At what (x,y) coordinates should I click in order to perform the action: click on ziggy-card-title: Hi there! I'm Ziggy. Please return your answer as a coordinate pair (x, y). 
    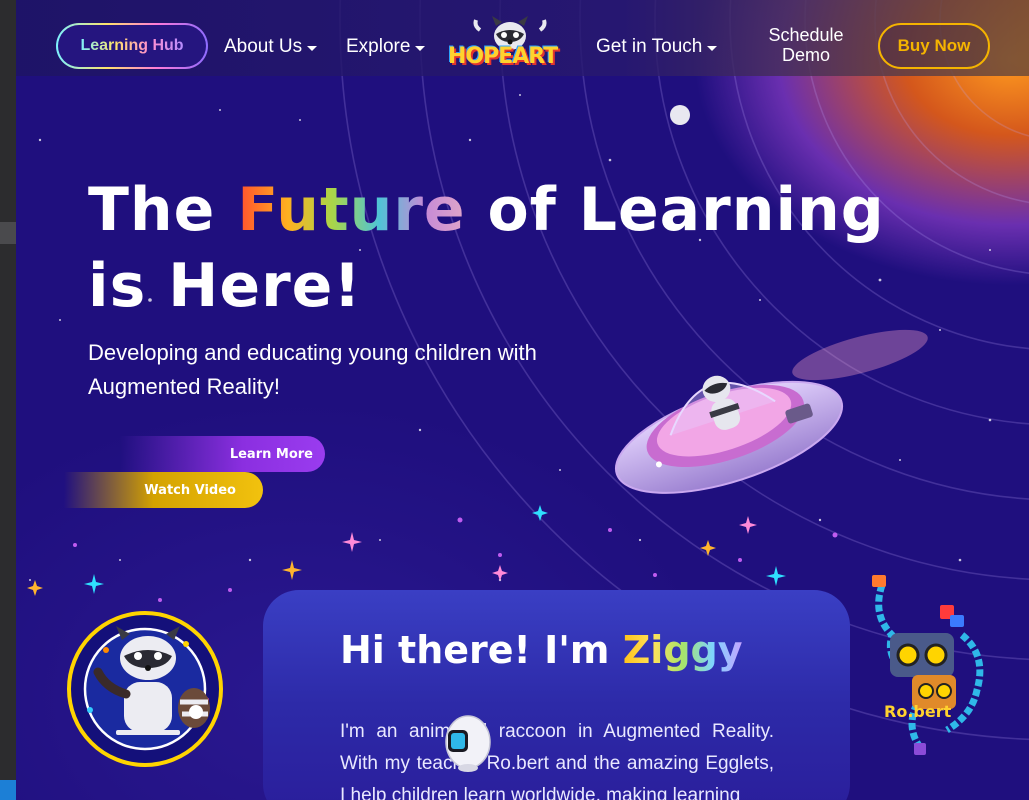
    Looking at the image, I should click on (541, 650).